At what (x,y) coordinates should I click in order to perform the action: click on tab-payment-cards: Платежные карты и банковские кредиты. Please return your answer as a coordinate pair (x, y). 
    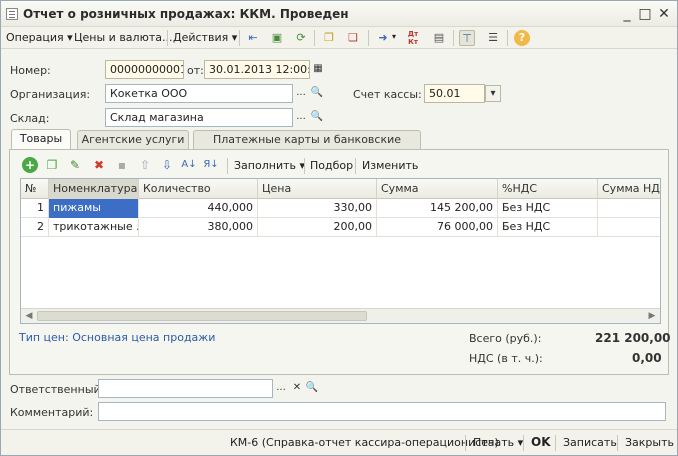
    Looking at the image, I should click on (307, 147).